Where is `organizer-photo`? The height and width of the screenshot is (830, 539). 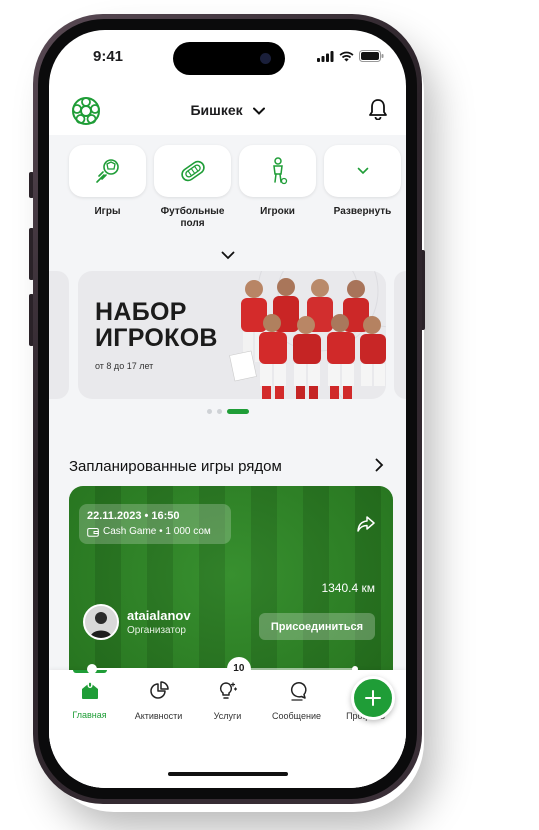
organizer-photo is located at coordinates (101, 622).